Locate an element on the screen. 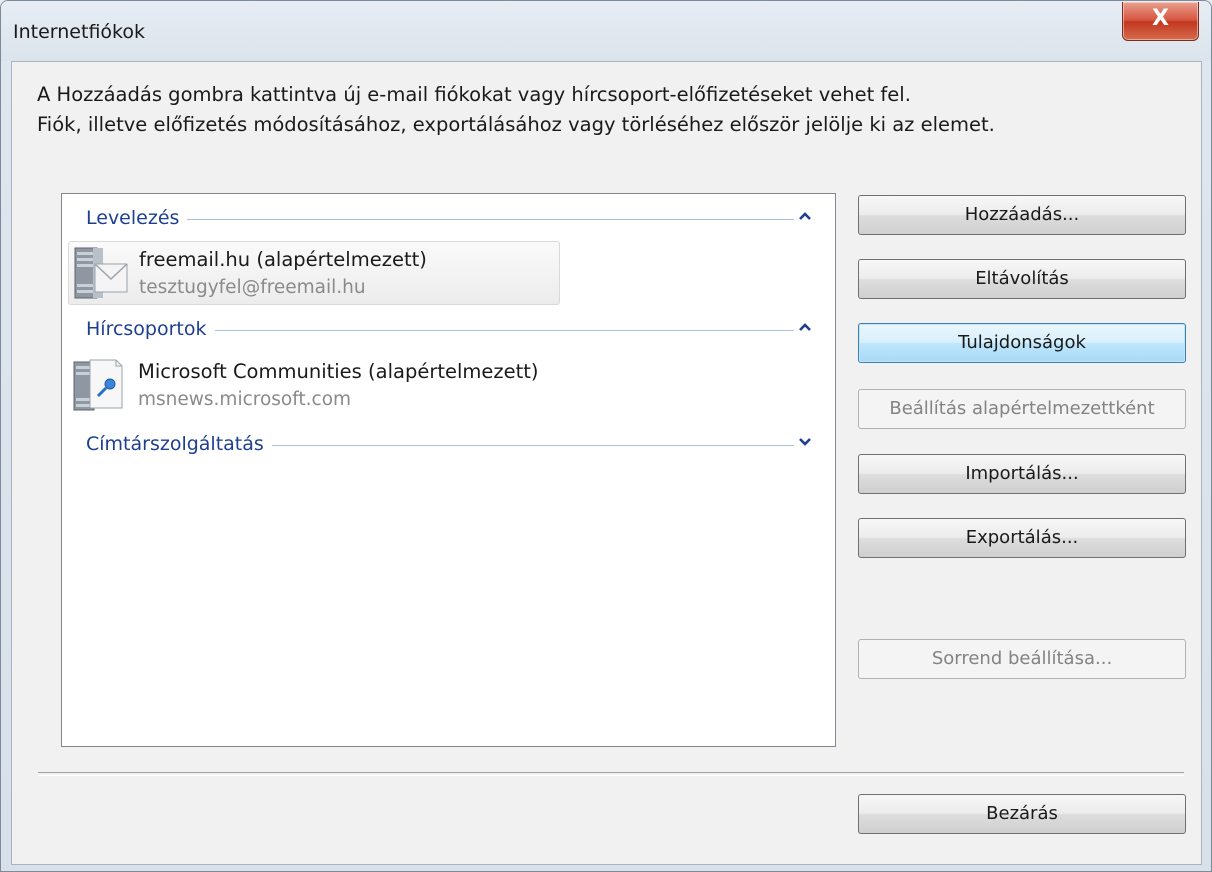 This screenshot has height=872, width=1212. group-header-mail: Levelezés is located at coordinates (456, 219).